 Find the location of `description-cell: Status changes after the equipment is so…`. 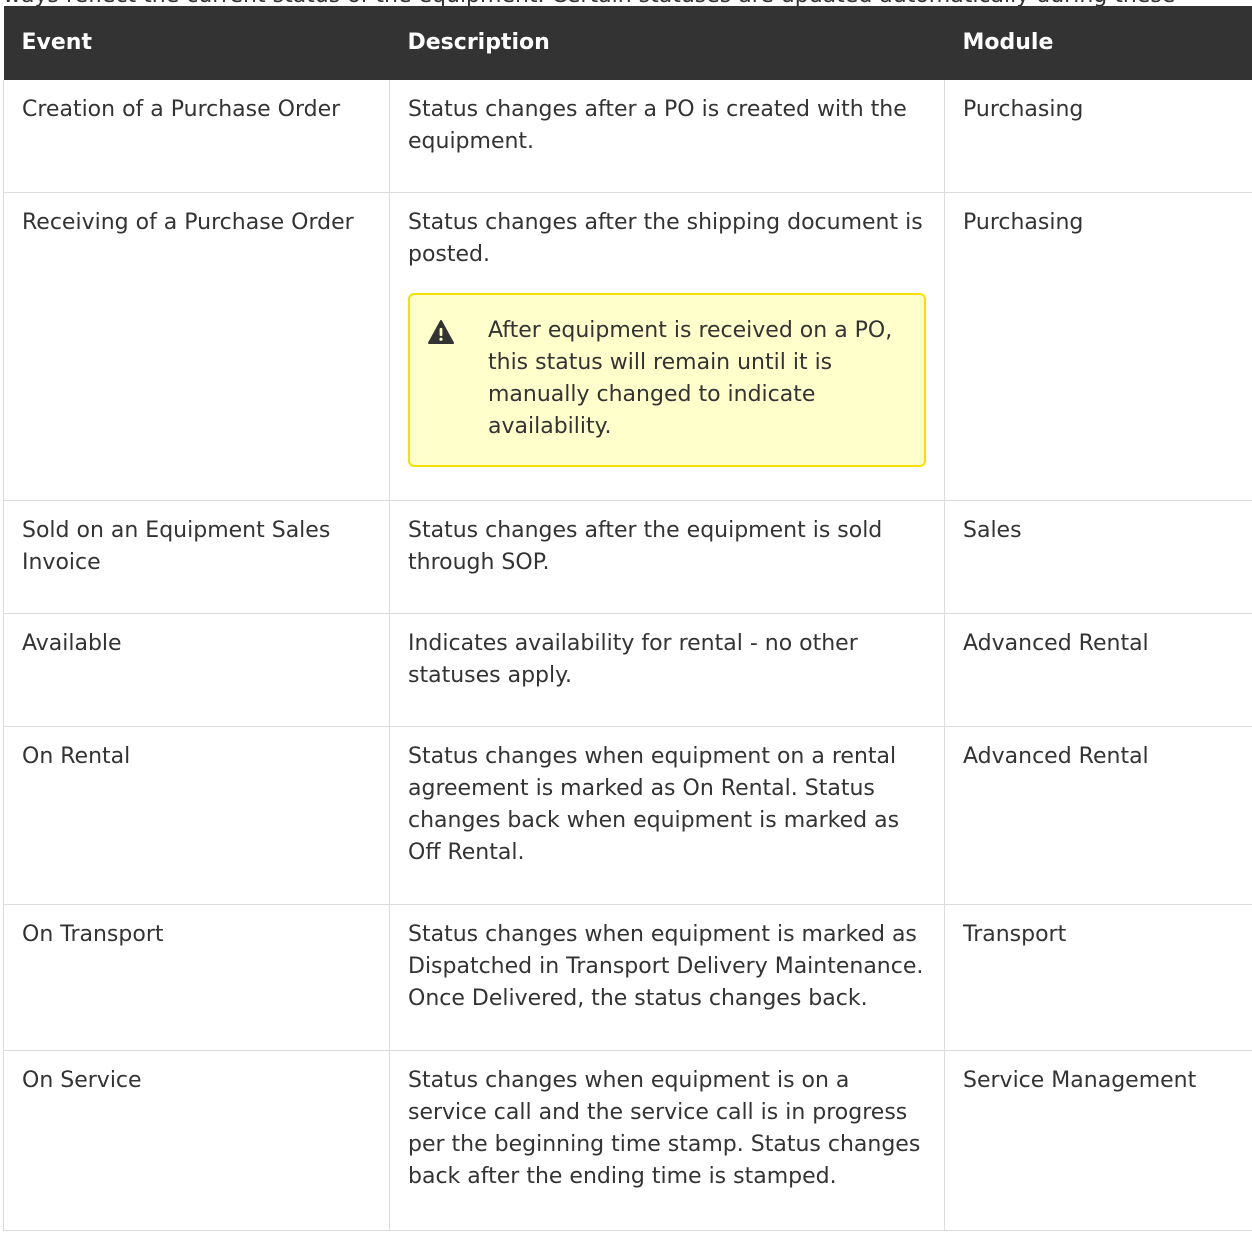

description-cell: Status changes after the equipment is so… is located at coordinates (667, 557).